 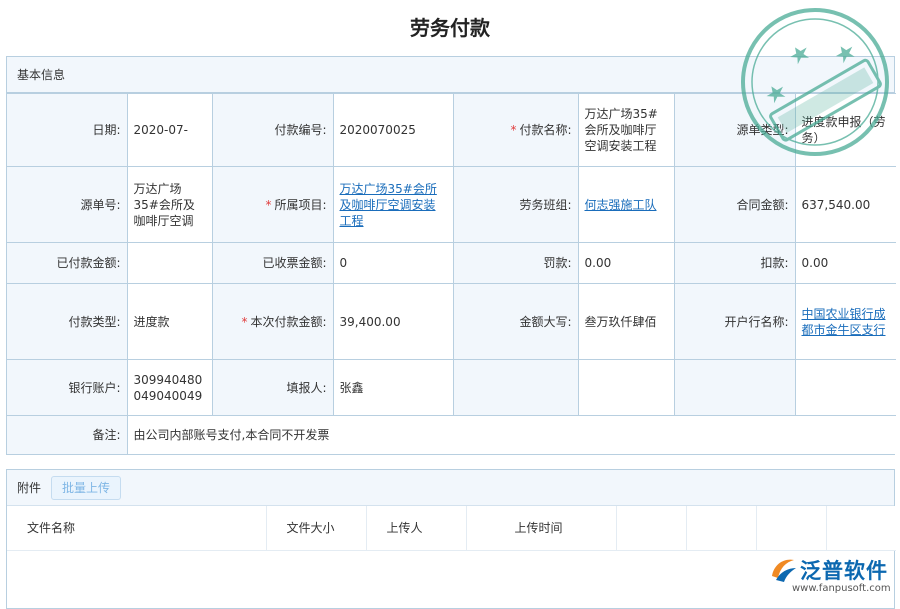 What do you see at coordinates (67, 388) in the screenshot?
I see `label-bank-account: 银行账户:` at bounding box center [67, 388].